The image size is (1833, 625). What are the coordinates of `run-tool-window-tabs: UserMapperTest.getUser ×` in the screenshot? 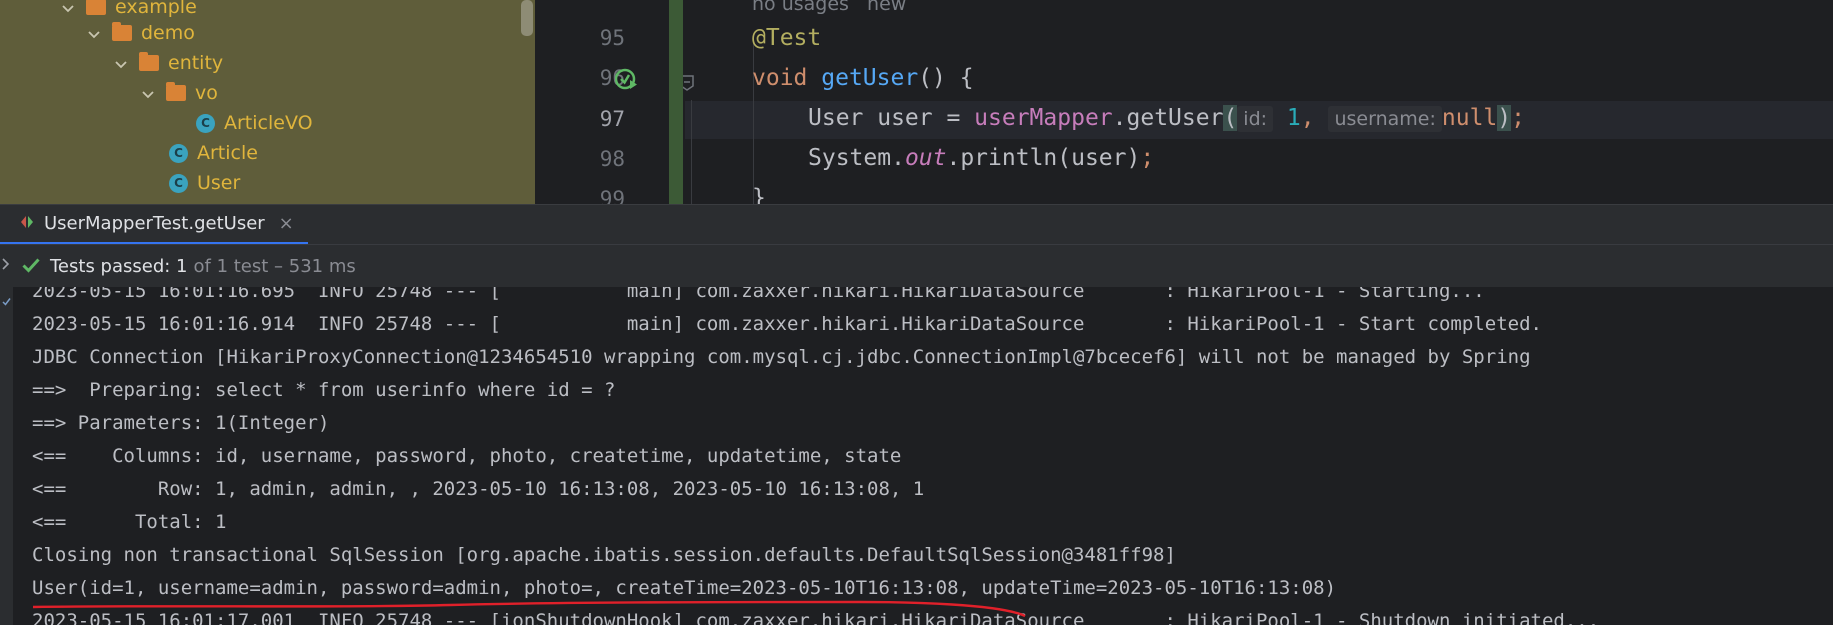 It's located at (916, 224).